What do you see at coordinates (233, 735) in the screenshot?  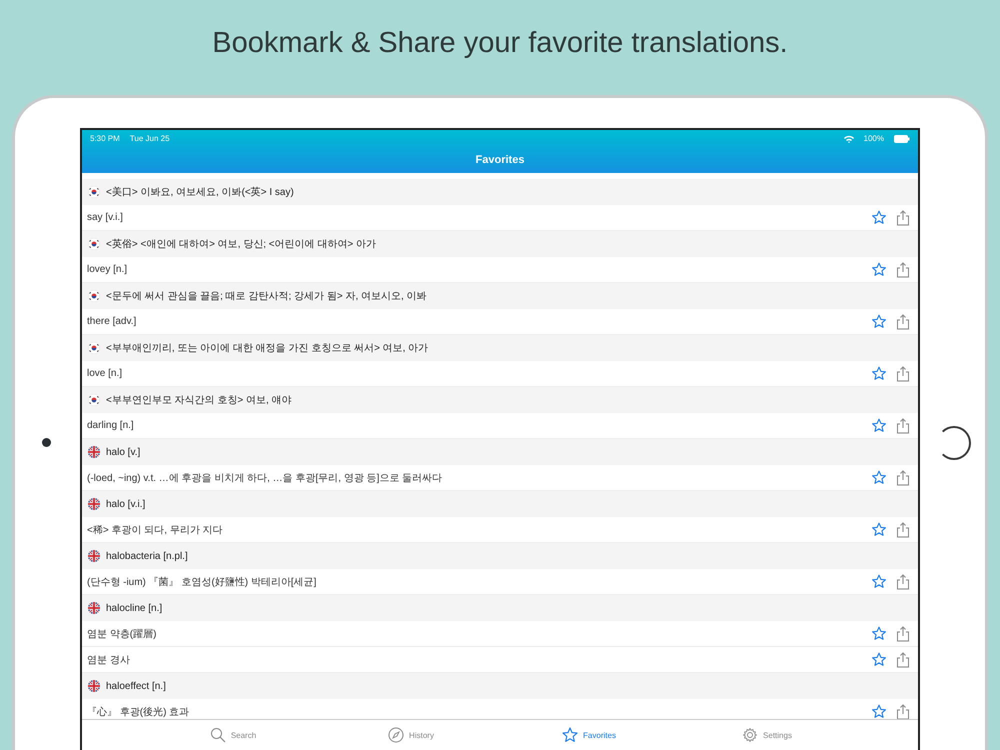 I see `tab-bar-item: Search` at bounding box center [233, 735].